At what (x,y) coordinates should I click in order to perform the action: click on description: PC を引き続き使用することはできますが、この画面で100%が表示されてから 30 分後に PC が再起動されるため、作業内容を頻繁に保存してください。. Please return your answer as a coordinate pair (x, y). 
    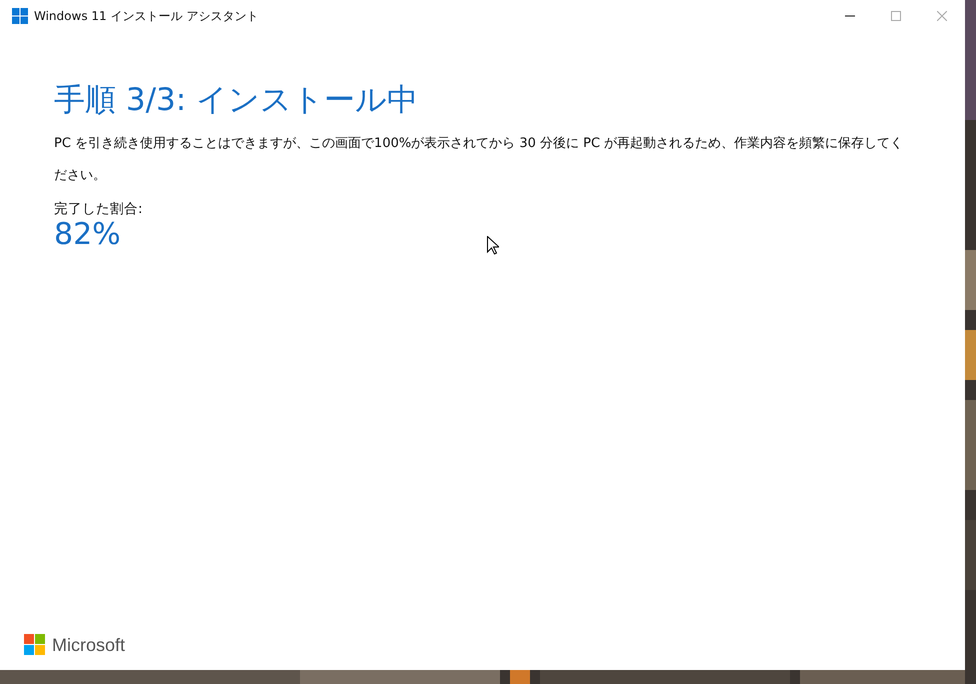
    Looking at the image, I should click on (479, 160).